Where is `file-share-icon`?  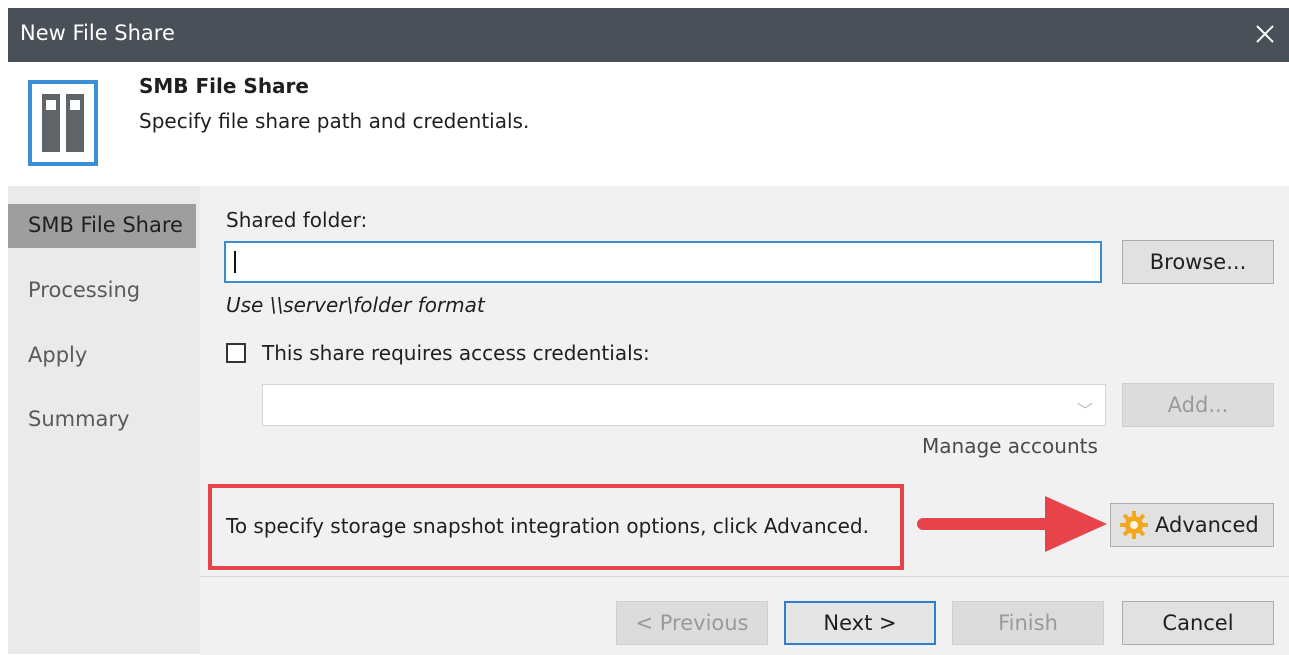
file-share-icon is located at coordinates (63, 123).